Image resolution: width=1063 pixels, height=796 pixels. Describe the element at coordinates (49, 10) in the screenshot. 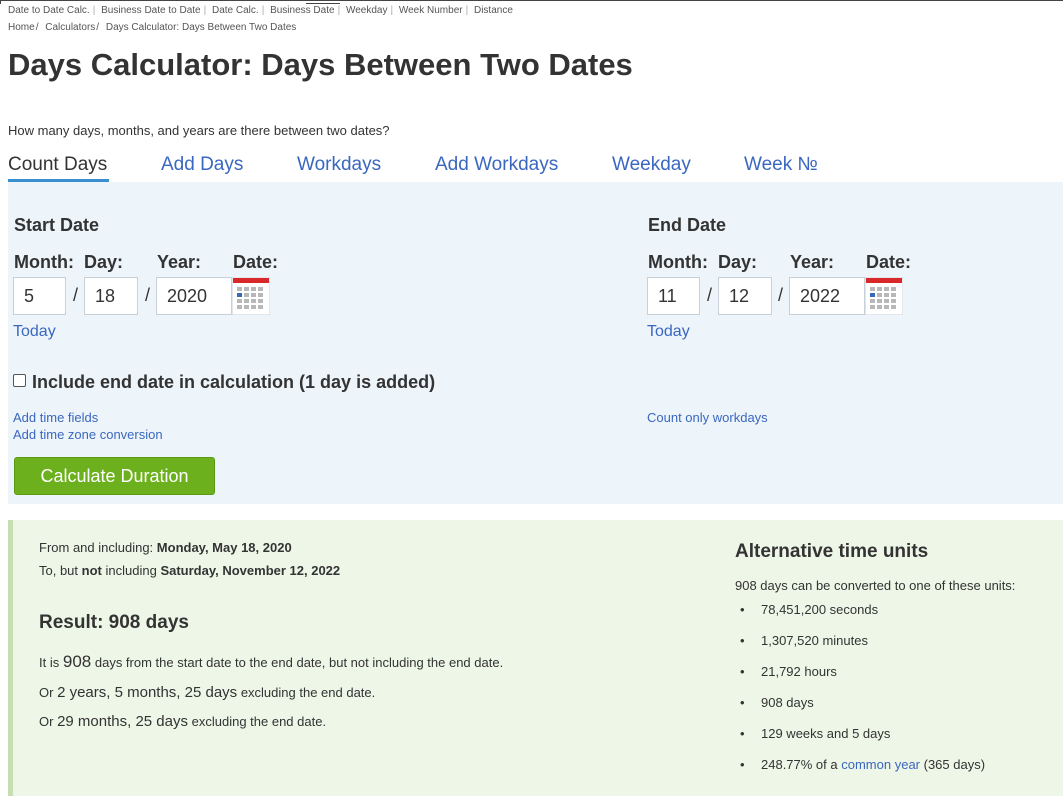

I see `nav-date-to-date: Date to Date Calc.` at that location.